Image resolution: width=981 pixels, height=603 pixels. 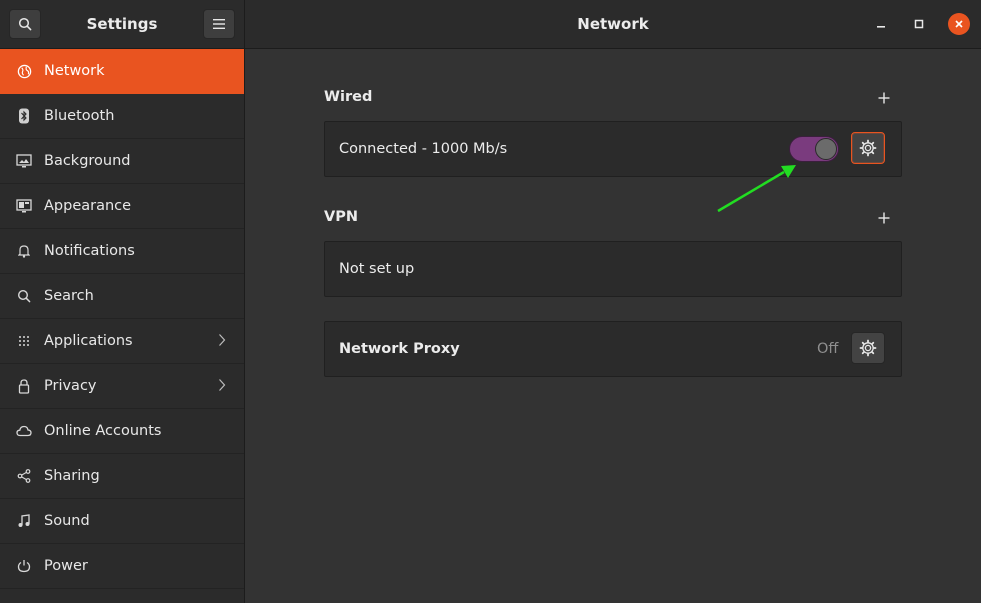 What do you see at coordinates (122, 296) in the screenshot?
I see `sidebar-item-search: Search` at bounding box center [122, 296].